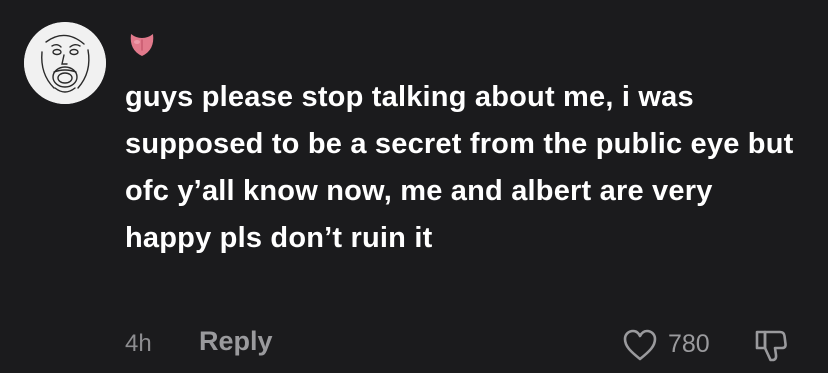  I want to click on reply-button: Reply, so click(236, 341).